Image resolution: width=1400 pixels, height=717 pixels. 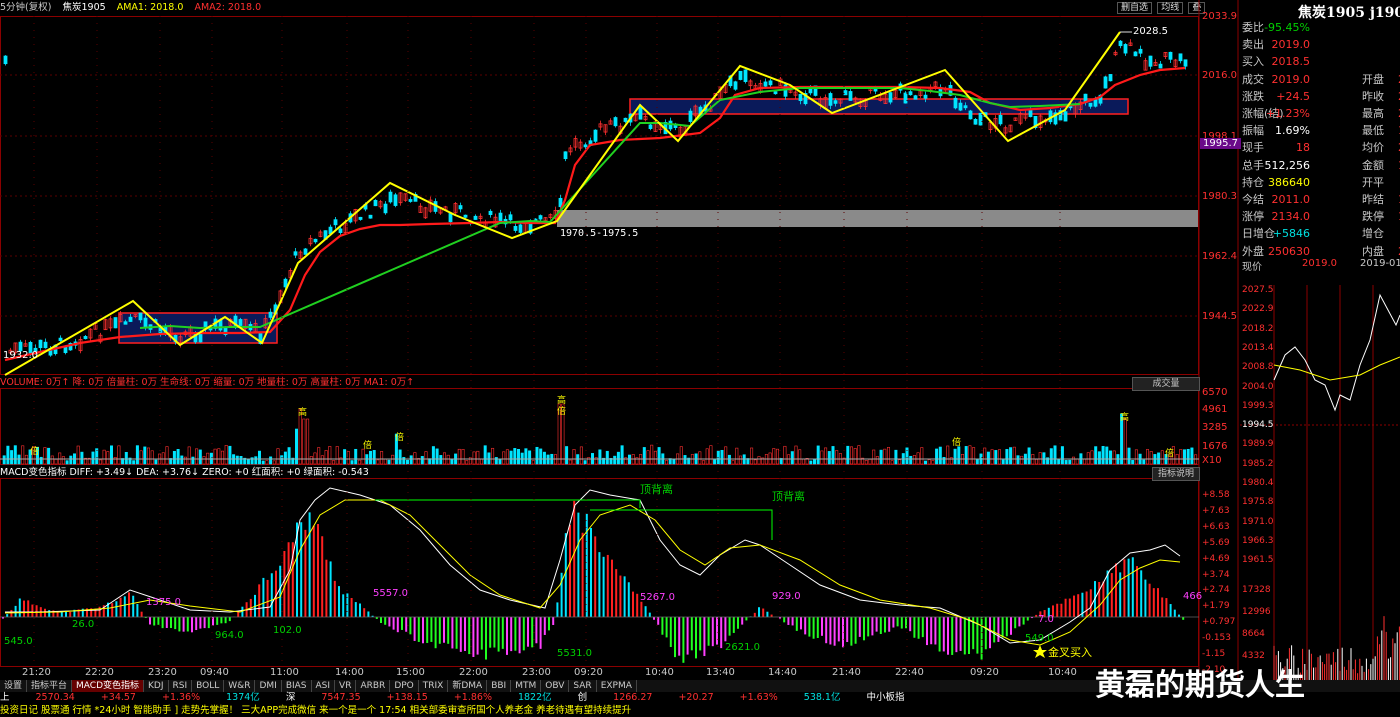 I want to click on tab-indicator: DMI, so click(x=268, y=686).